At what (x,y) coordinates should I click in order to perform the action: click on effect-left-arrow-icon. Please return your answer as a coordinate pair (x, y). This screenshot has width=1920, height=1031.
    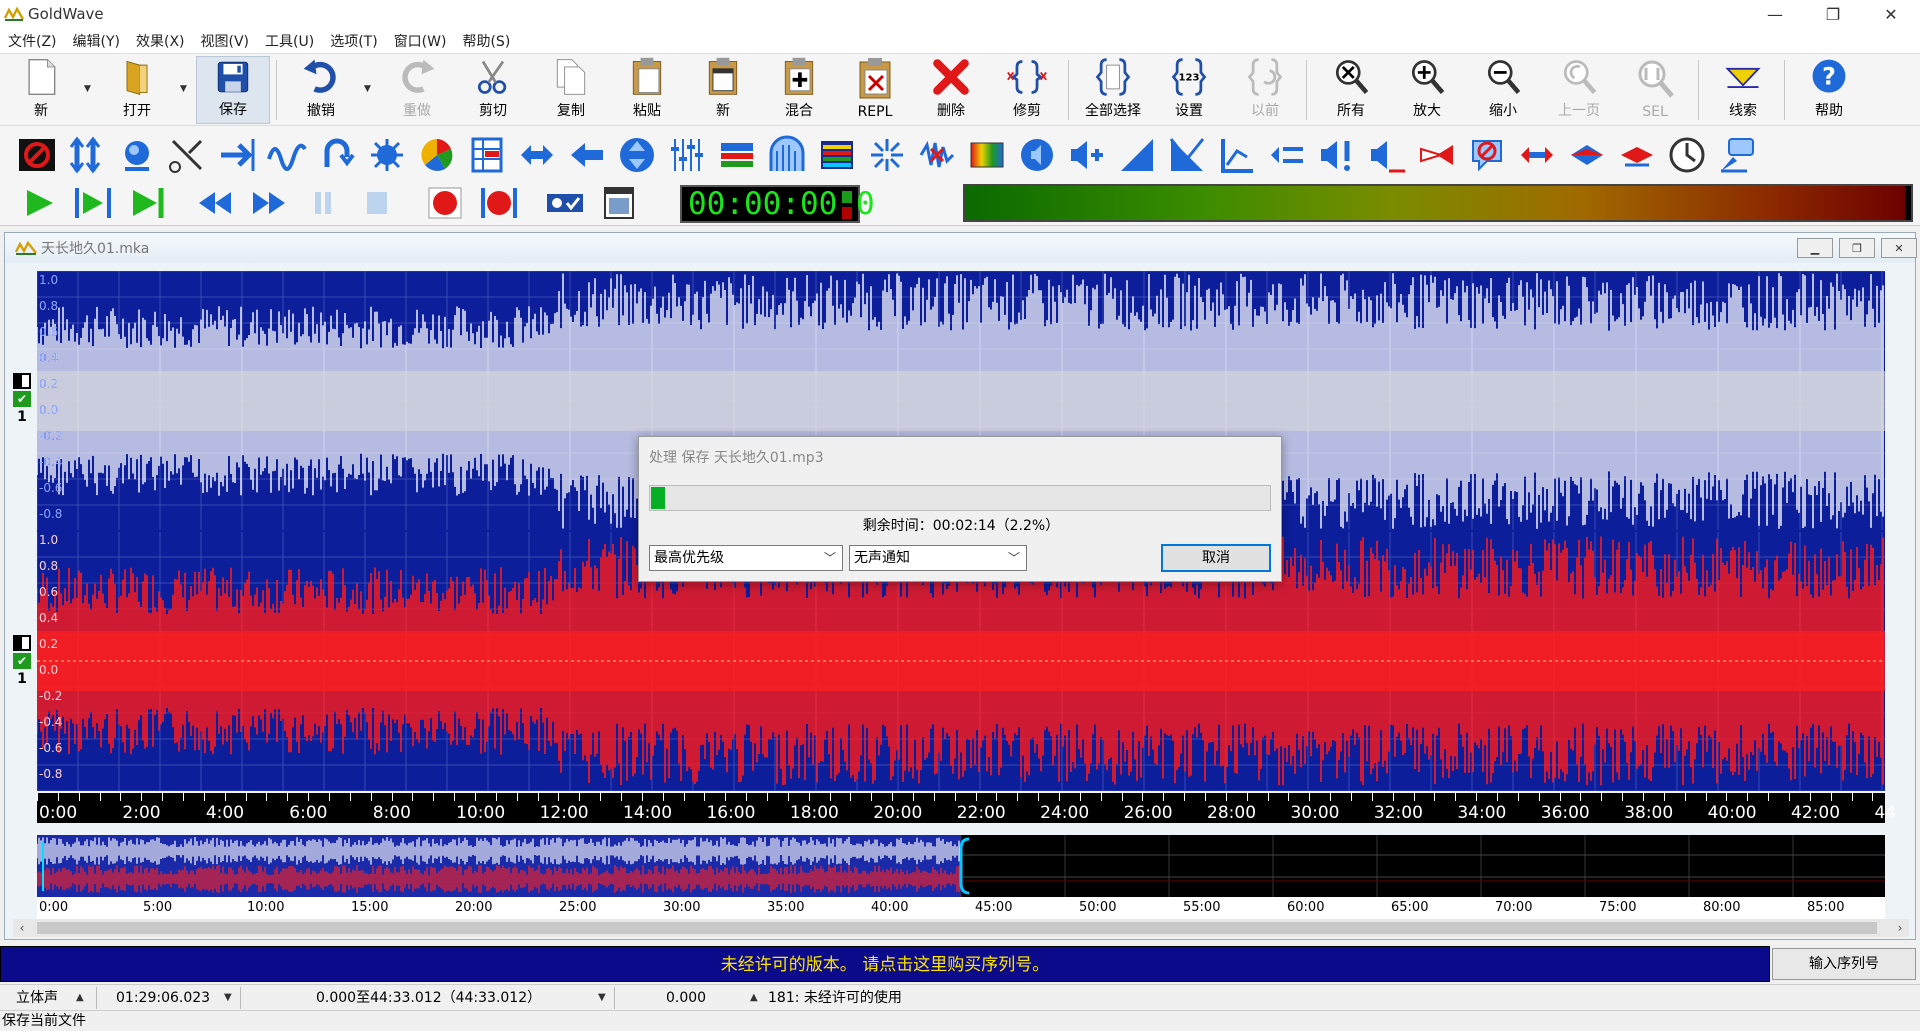
    Looking at the image, I should click on (587, 155).